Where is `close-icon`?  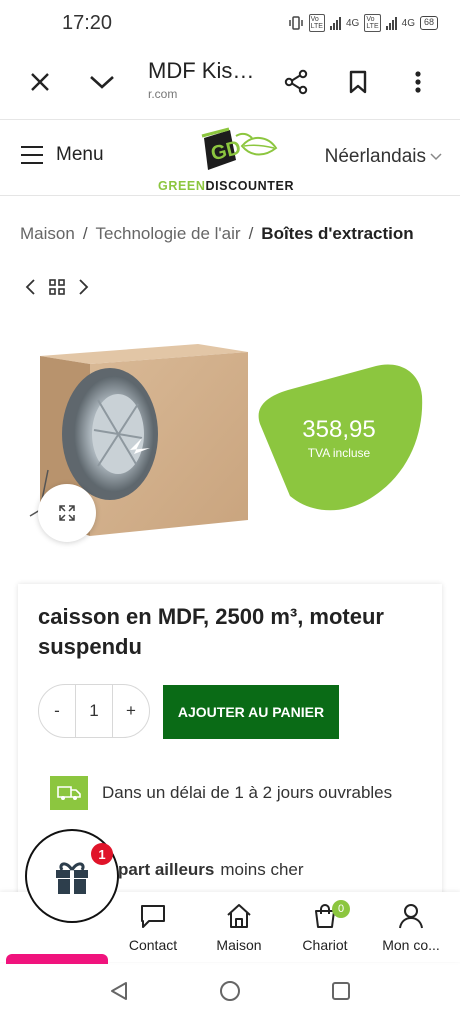 close-icon is located at coordinates (40, 82).